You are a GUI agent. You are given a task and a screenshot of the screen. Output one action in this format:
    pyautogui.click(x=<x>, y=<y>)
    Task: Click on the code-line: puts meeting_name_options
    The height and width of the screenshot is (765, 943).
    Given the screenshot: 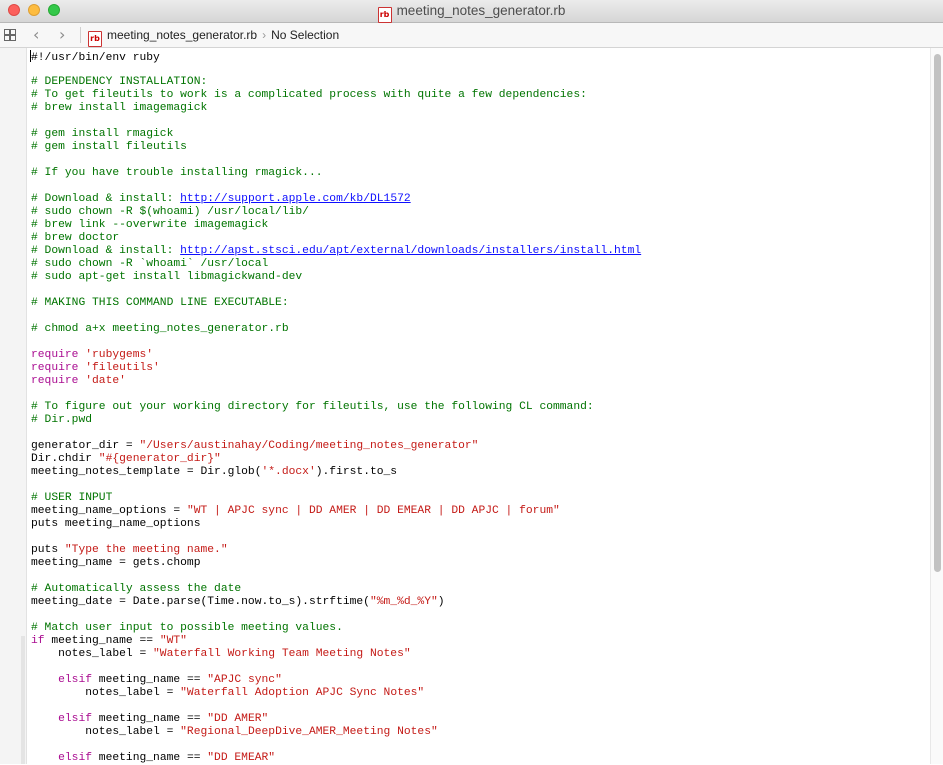 What is the action you would take?
    pyautogui.click(x=476, y=524)
    